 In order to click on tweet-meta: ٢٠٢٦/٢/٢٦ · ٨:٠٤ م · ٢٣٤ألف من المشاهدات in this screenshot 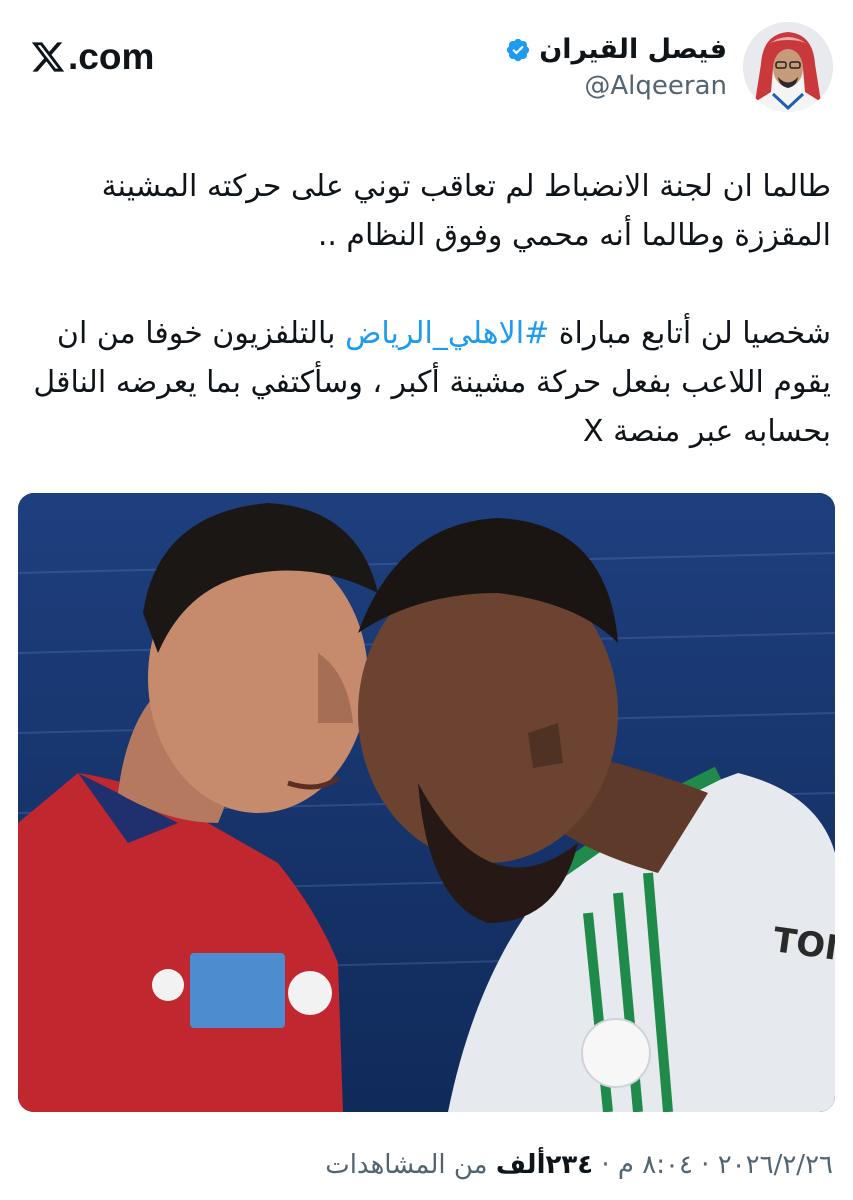, I will do `click(433, 1165)`.